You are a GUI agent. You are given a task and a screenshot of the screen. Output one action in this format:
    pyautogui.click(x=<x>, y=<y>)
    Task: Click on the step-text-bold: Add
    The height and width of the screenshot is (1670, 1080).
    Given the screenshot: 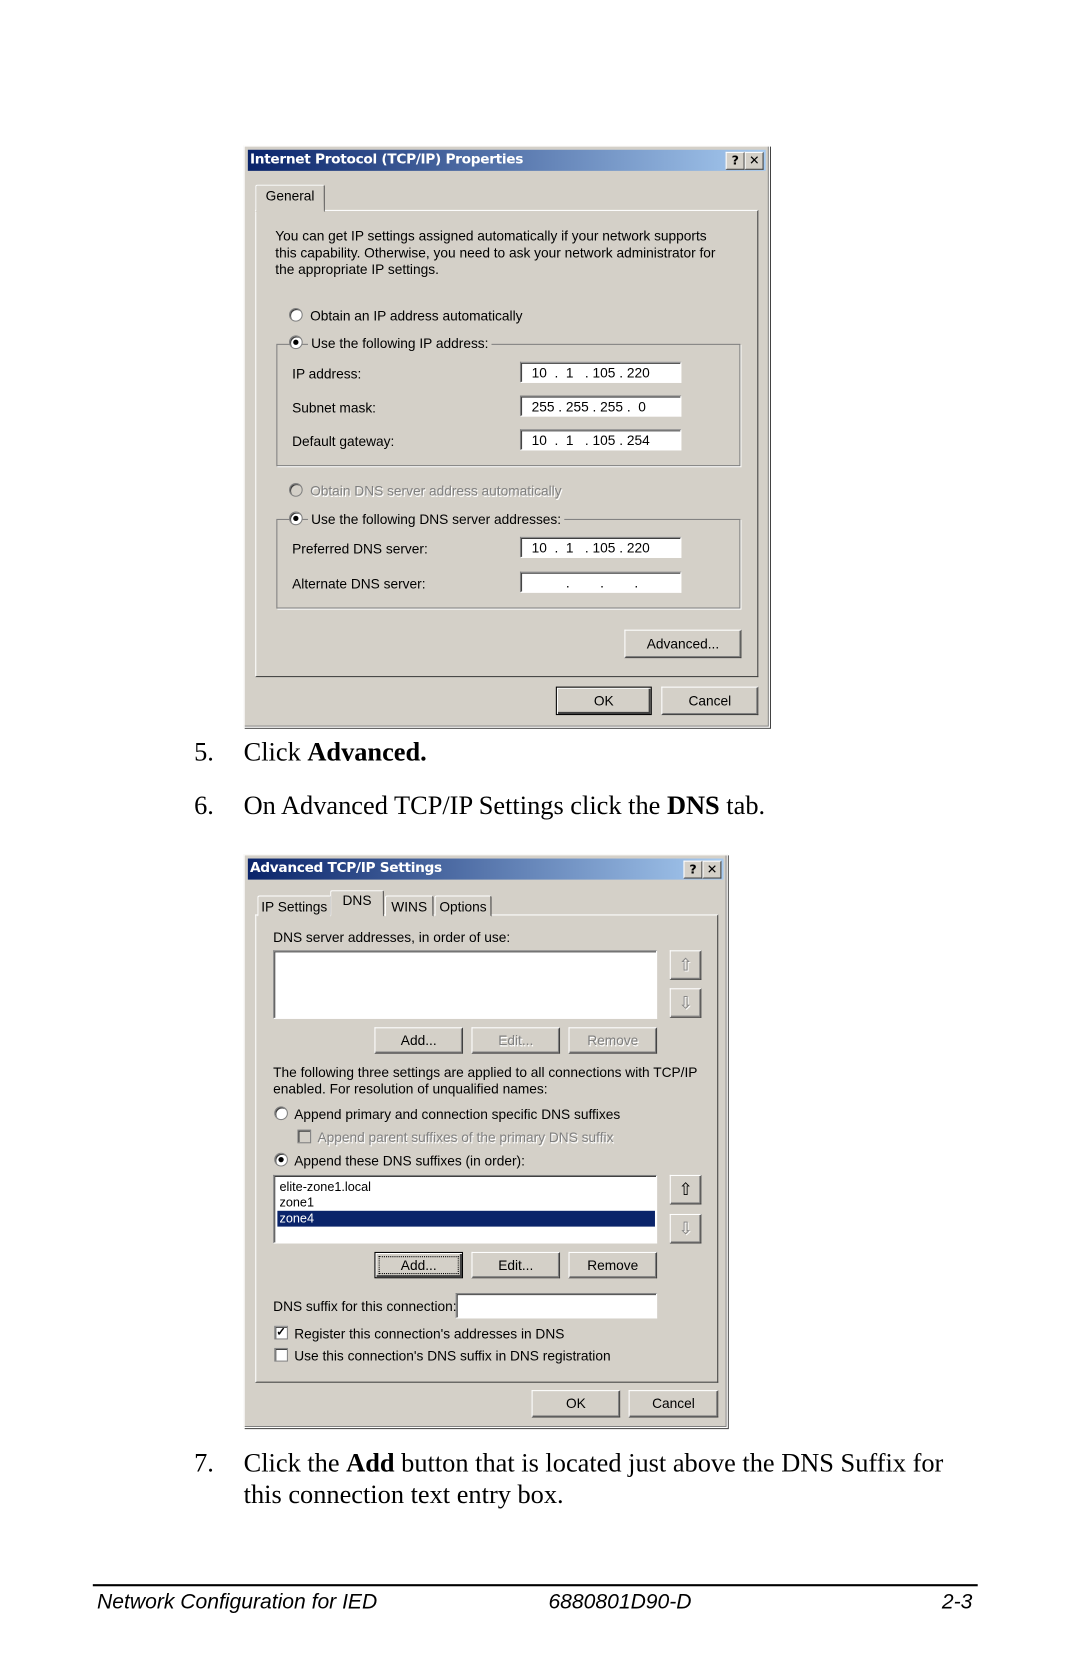 What is the action you would take?
    pyautogui.click(x=370, y=1463)
    